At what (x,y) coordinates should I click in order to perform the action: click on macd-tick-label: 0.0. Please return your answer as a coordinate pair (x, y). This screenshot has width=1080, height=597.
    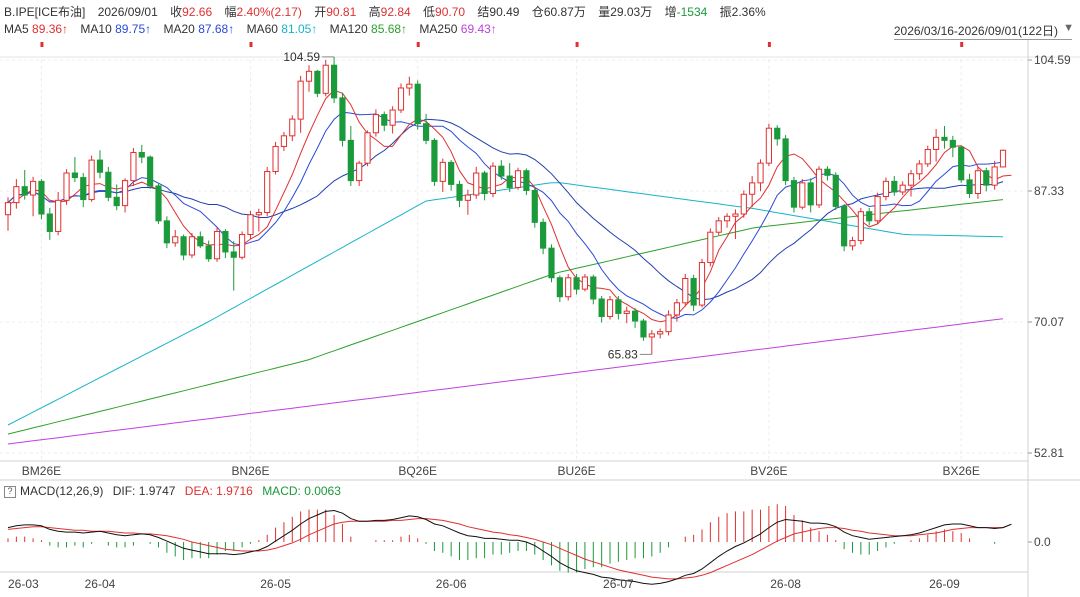
    Looking at the image, I should click on (1042, 542).